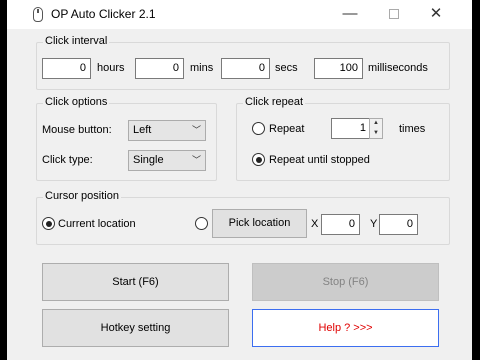  What do you see at coordinates (274, 102) in the screenshot?
I see `click-repeat-label: Click repeat` at bounding box center [274, 102].